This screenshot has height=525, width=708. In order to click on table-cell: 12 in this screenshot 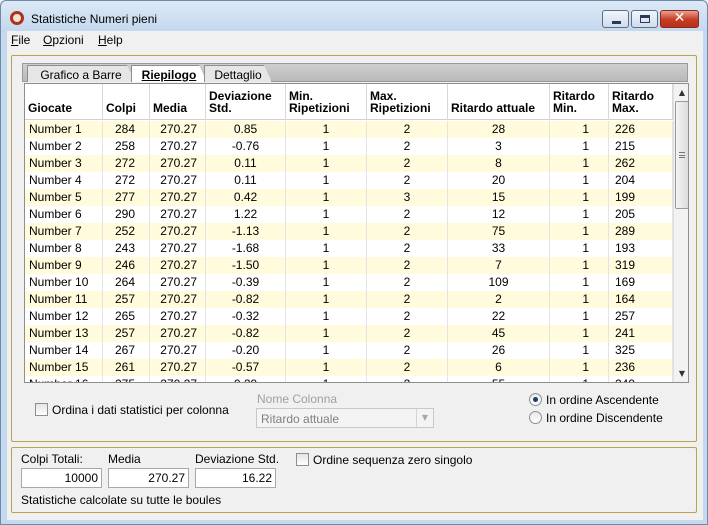, I will do `click(499, 214)`.